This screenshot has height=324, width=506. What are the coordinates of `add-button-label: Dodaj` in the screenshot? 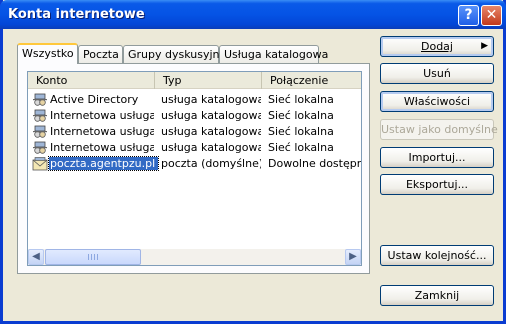 It's located at (437, 46).